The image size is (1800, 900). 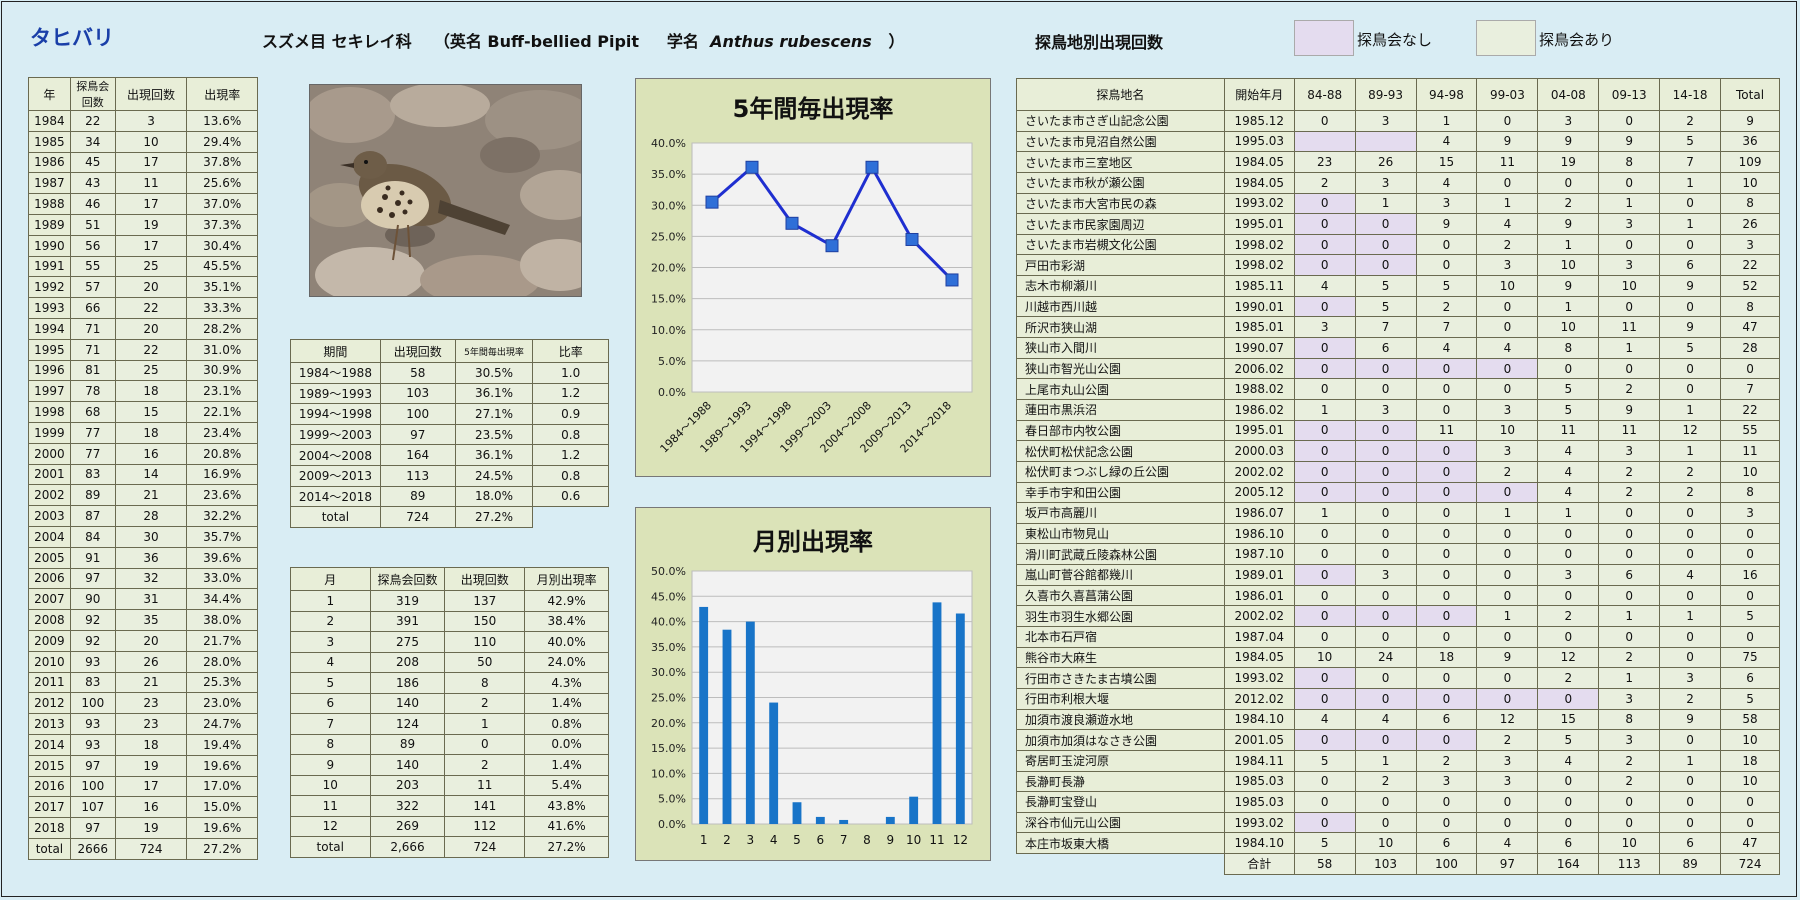 What do you see at coordinates (222, 703) in the screenshot?
I see `year-cell: 23.0%` at bounding box center [222, 703].